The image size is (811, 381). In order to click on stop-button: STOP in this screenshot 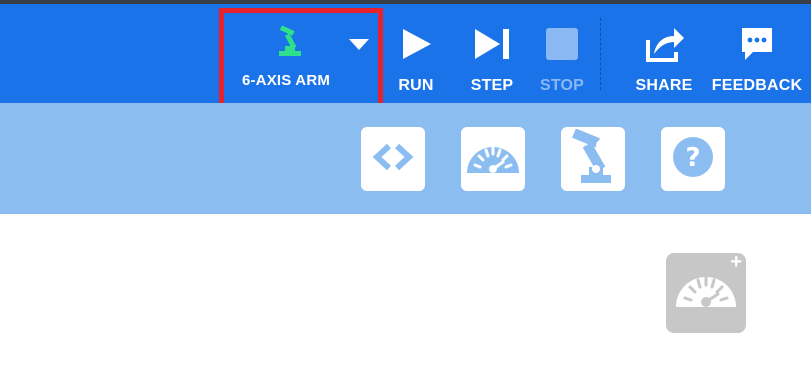, I will do `click(562, 53)`.